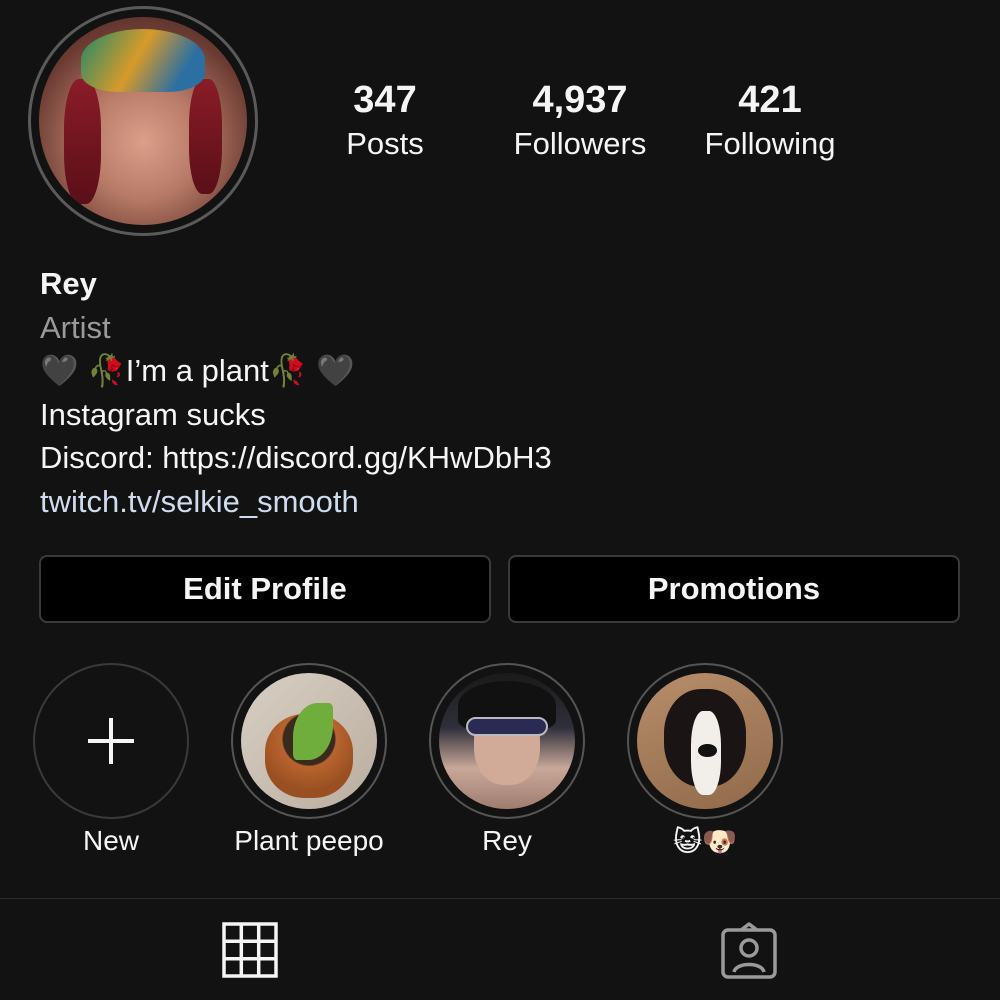 This screenshot has height=1000, width=1000. What do you see at coordinates (580, 100) in the screenshot?
I see `followers-count: 4,937` at bounding box center [580, 100].